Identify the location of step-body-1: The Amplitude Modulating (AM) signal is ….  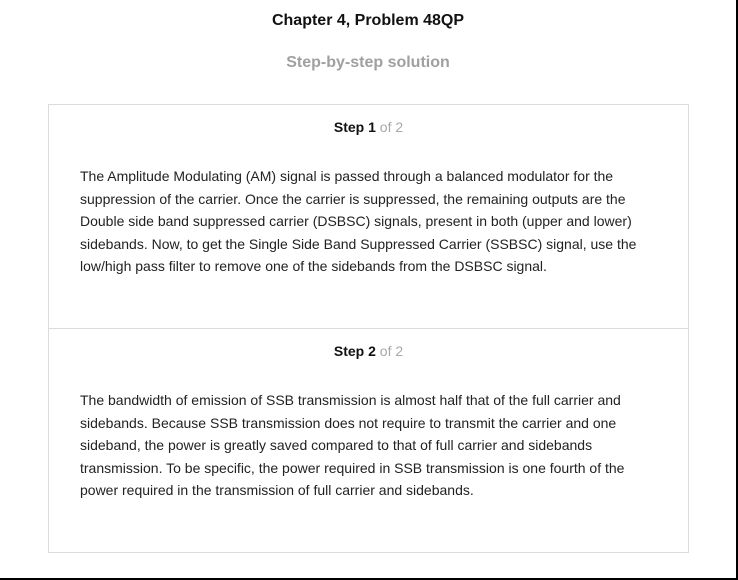
(358, 221).